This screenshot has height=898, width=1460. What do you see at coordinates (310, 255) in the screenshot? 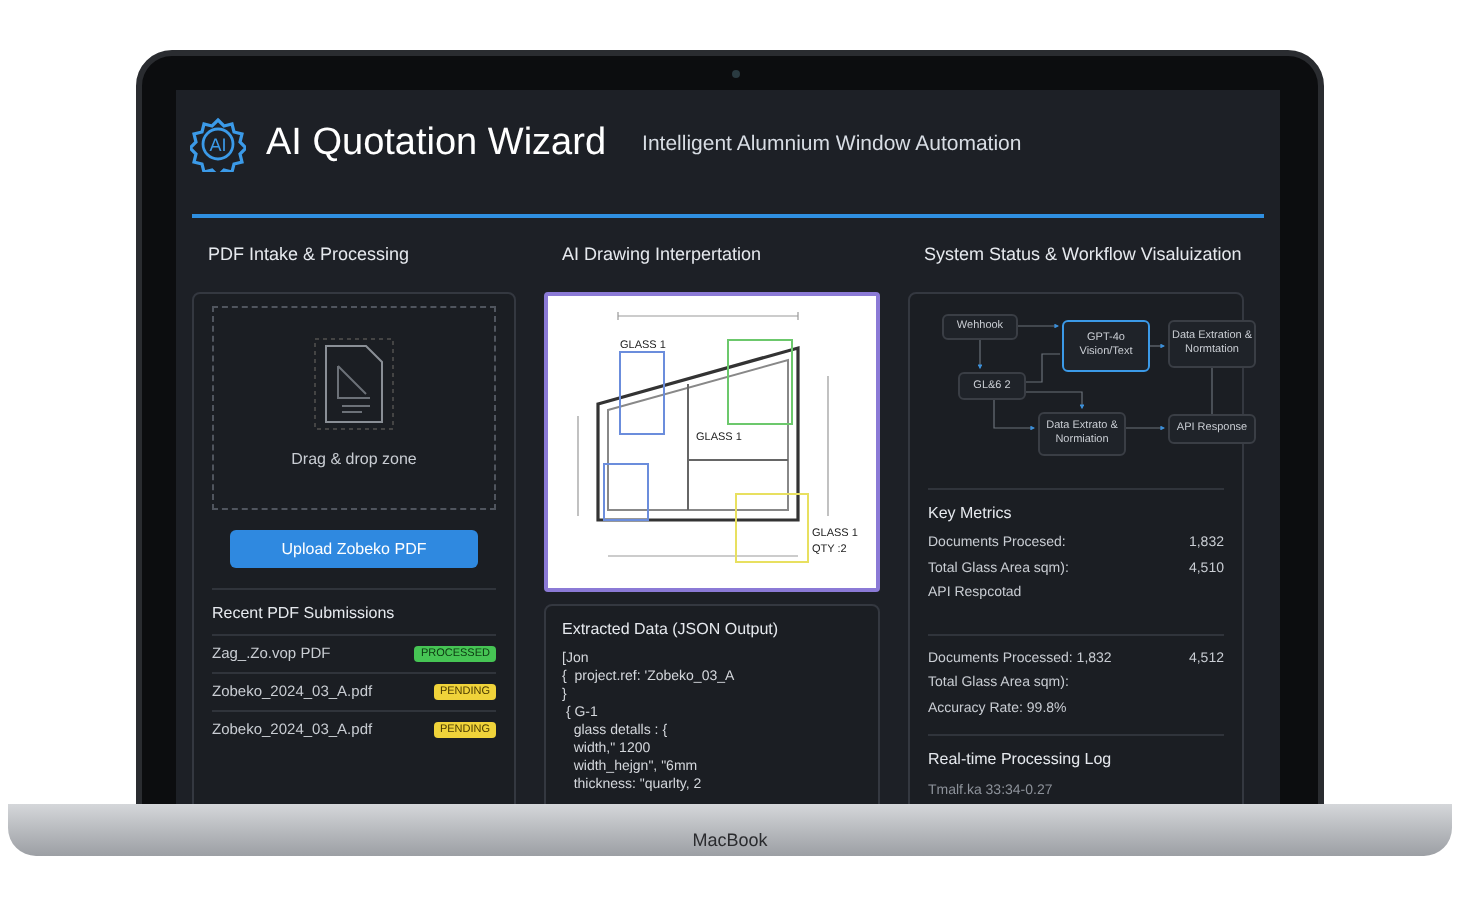
I see `section-heading: PDF Intake & Processing` at bounding box center [310, 255].